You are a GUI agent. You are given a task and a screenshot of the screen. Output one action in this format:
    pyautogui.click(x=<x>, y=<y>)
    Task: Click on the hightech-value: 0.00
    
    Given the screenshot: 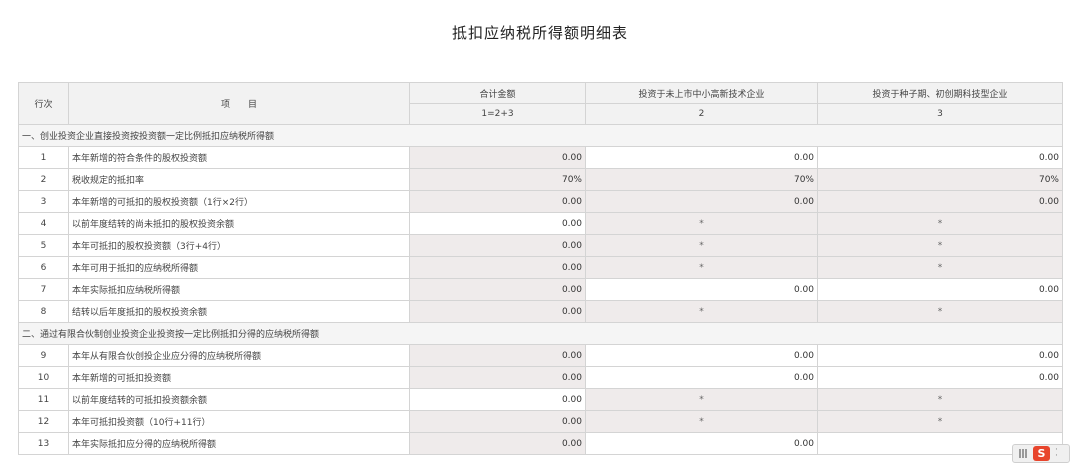 What is the action you would take?
    pyautogui.click(x=701, y=201)
    